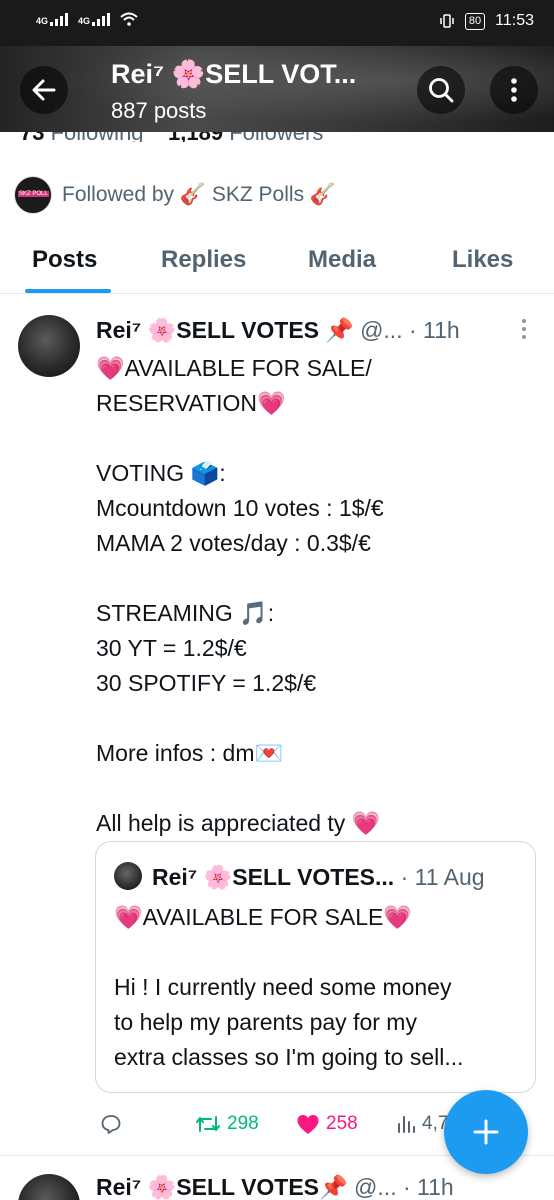  What do you see at coordinates (199, 194) in the screenshot?
I see `followed-by-text: Followed by 🎸 SKZ Polls 🎸` at bounding box center [199, 194].